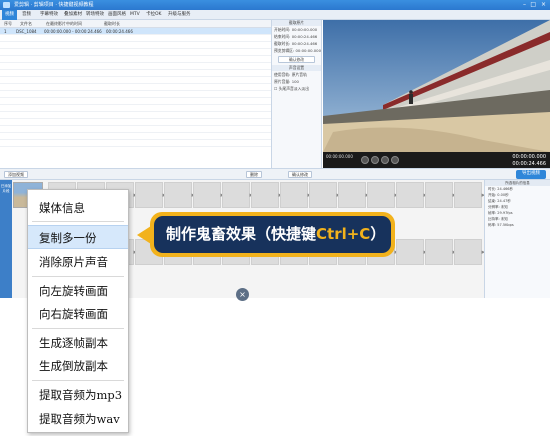  What do you see at coordinates (385, 160) in the screenshot?
I see `prev-frame-icon` at bounding box center [385, 160].